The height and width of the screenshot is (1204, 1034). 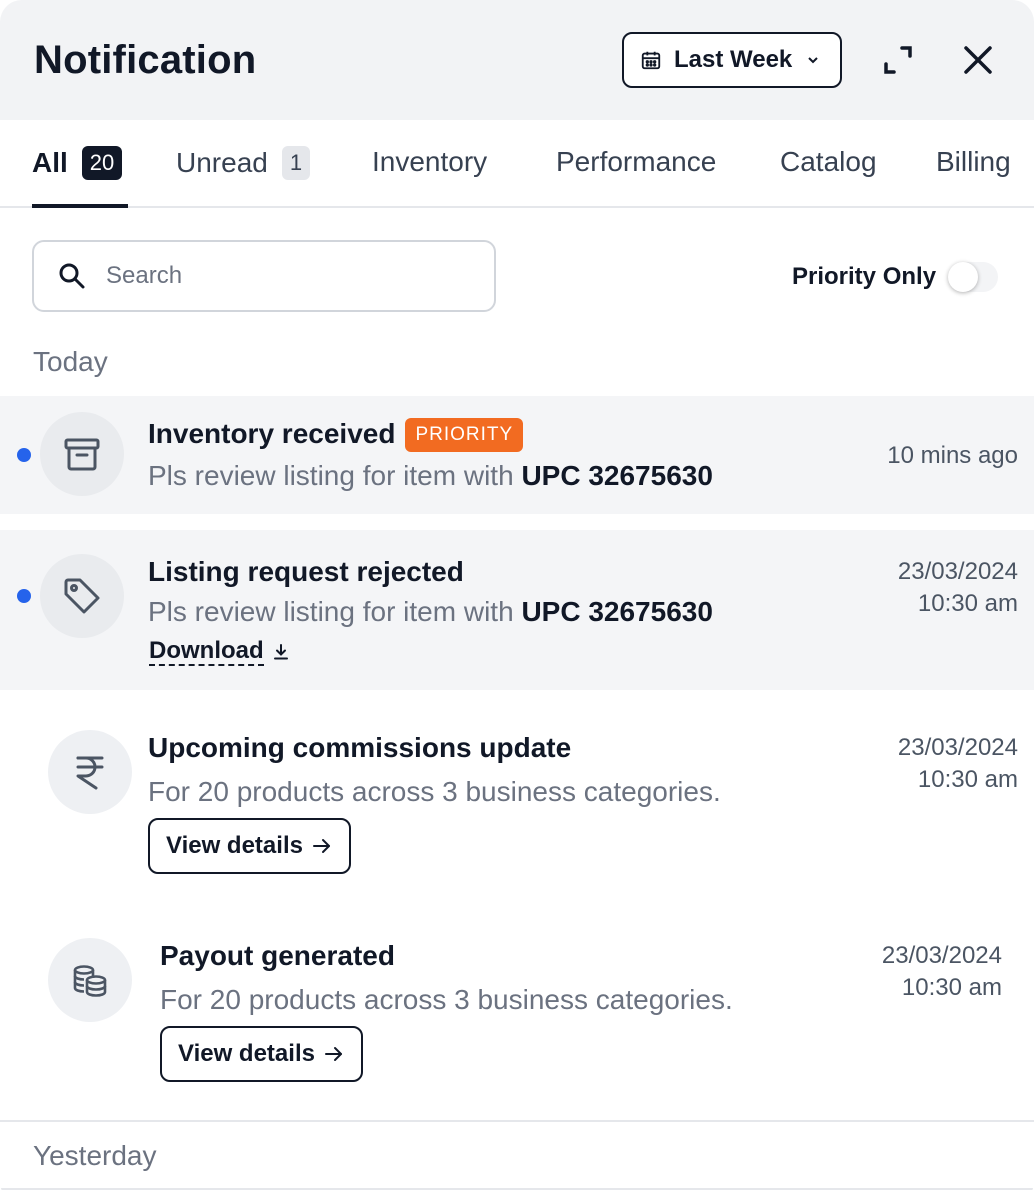 I want to click on tab-unread-label: Unread, so click(x=222, y=162).